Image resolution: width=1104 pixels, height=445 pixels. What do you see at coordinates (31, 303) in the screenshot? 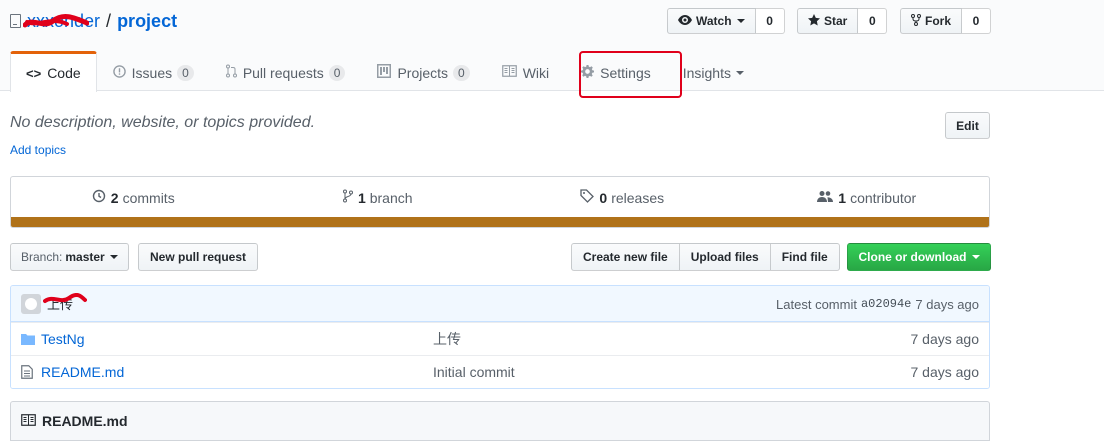
I see `avatar` at bounding box center [31, 303].